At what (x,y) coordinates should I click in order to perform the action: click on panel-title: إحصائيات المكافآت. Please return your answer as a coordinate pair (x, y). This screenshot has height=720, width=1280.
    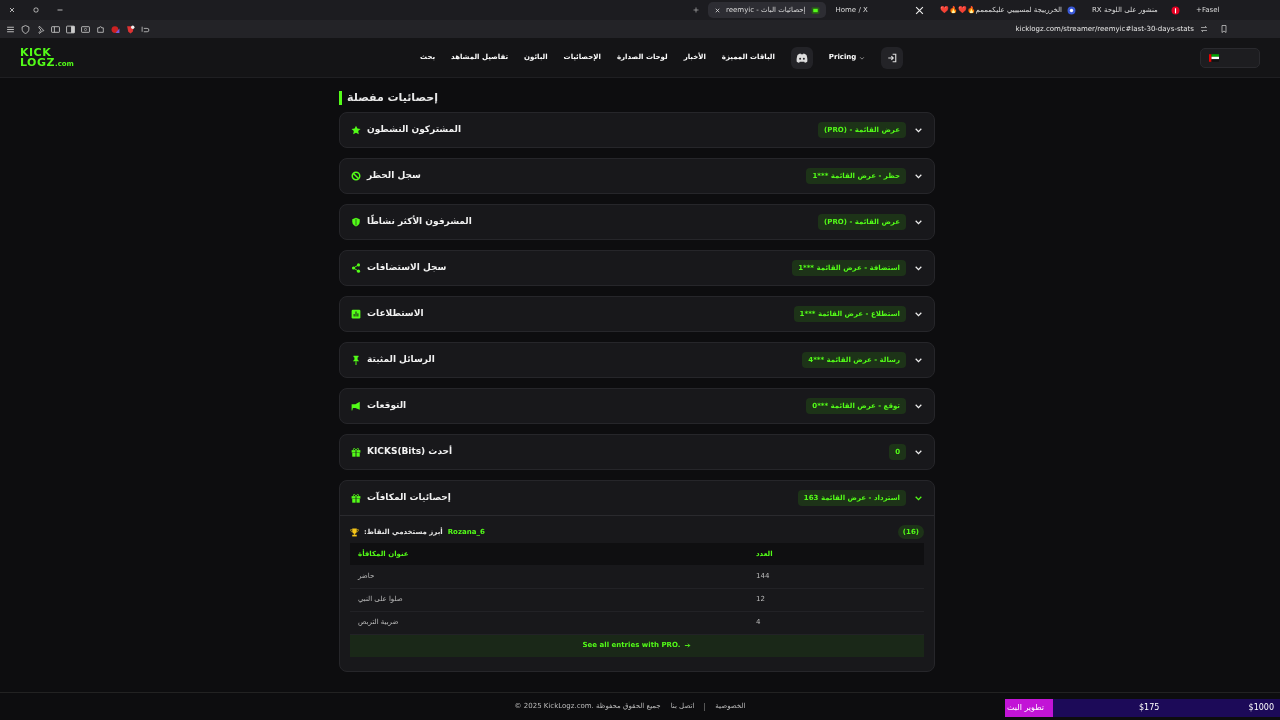
    Looking at the image, I should click on (409, 498).